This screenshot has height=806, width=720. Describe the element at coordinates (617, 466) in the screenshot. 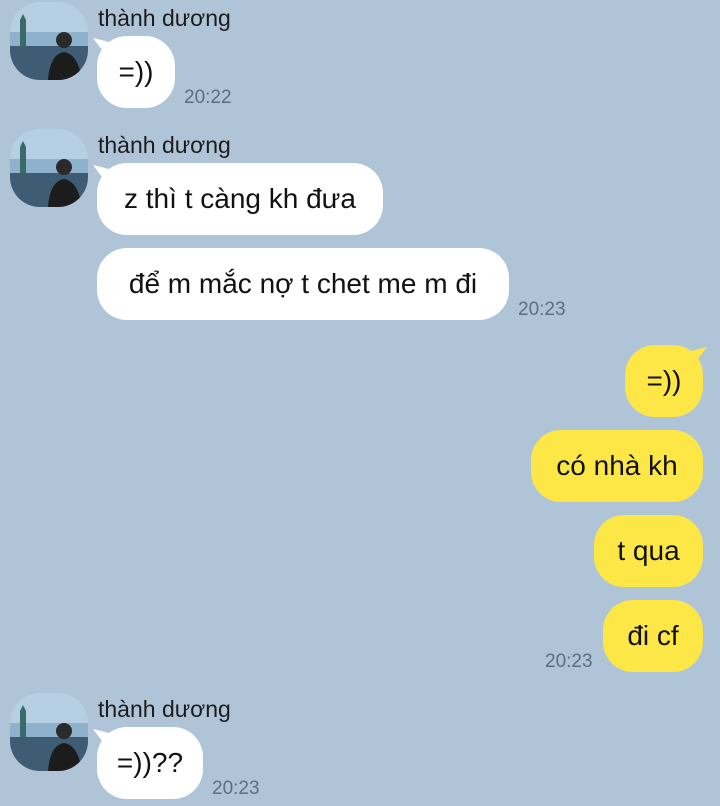

I see `message-bubble: có nhà kh` at that location.